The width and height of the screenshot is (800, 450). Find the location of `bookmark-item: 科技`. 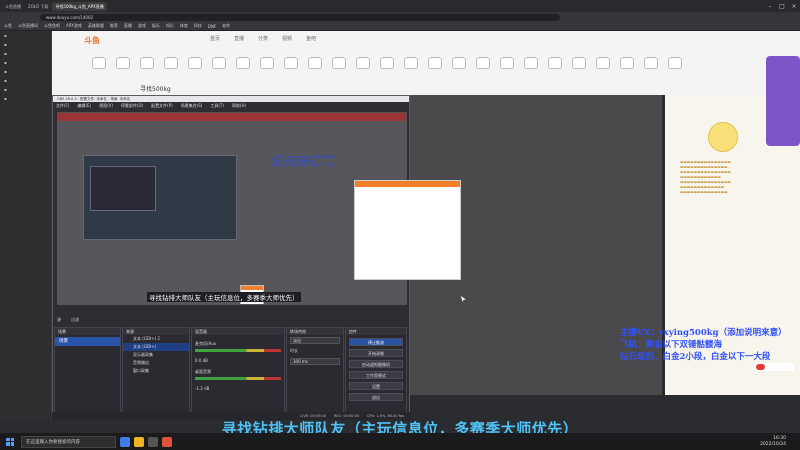

bookmark-item: 科技 is located at coordinates (198, 26).